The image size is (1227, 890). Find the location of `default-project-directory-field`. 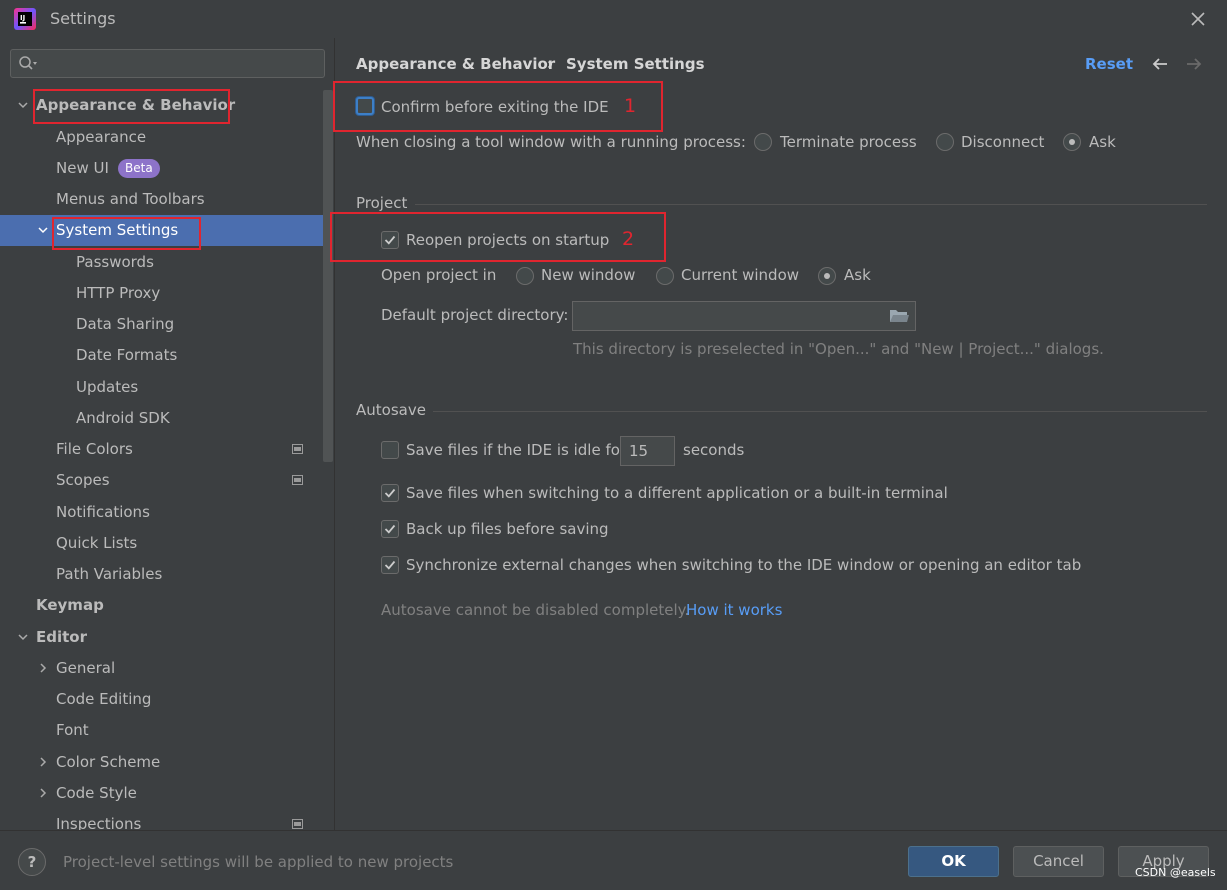

default-project-directory-field is located at coordinates (744, 316).